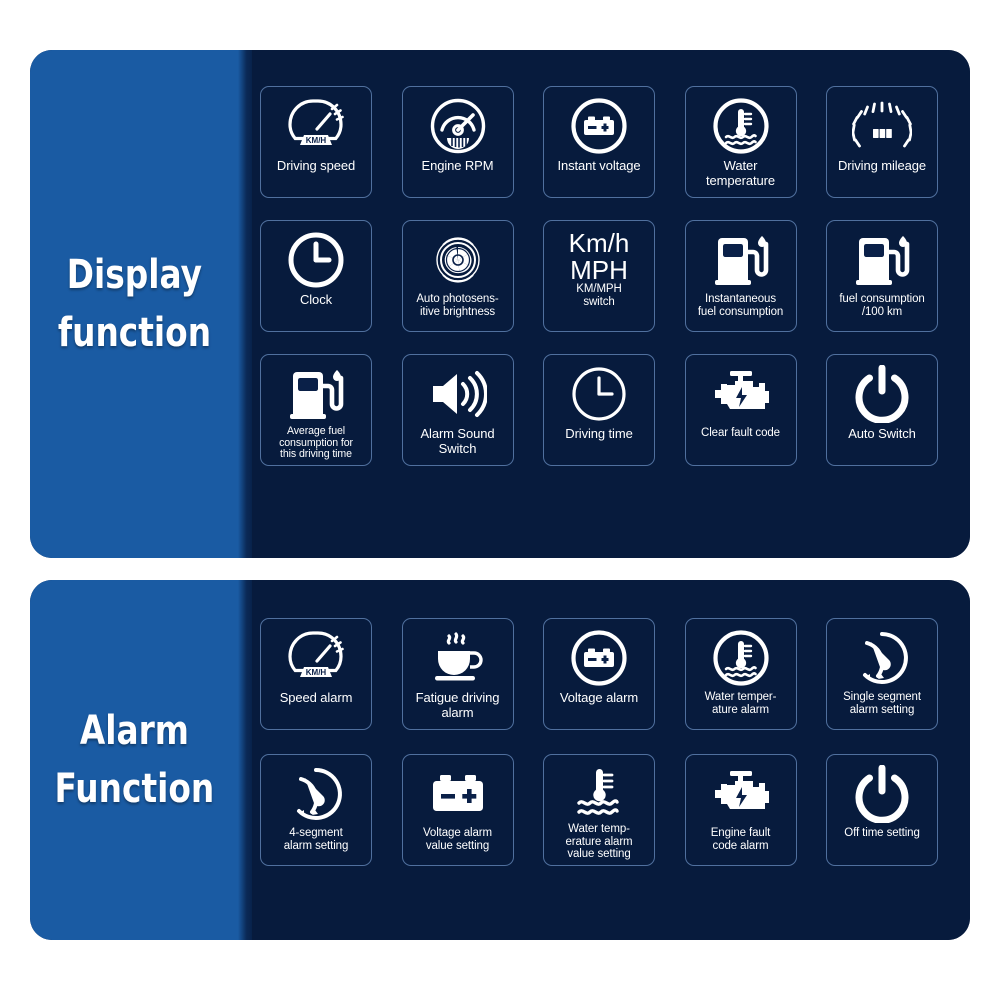  I want to click on feature-tile-label: Water temperature, so click(740, 173).